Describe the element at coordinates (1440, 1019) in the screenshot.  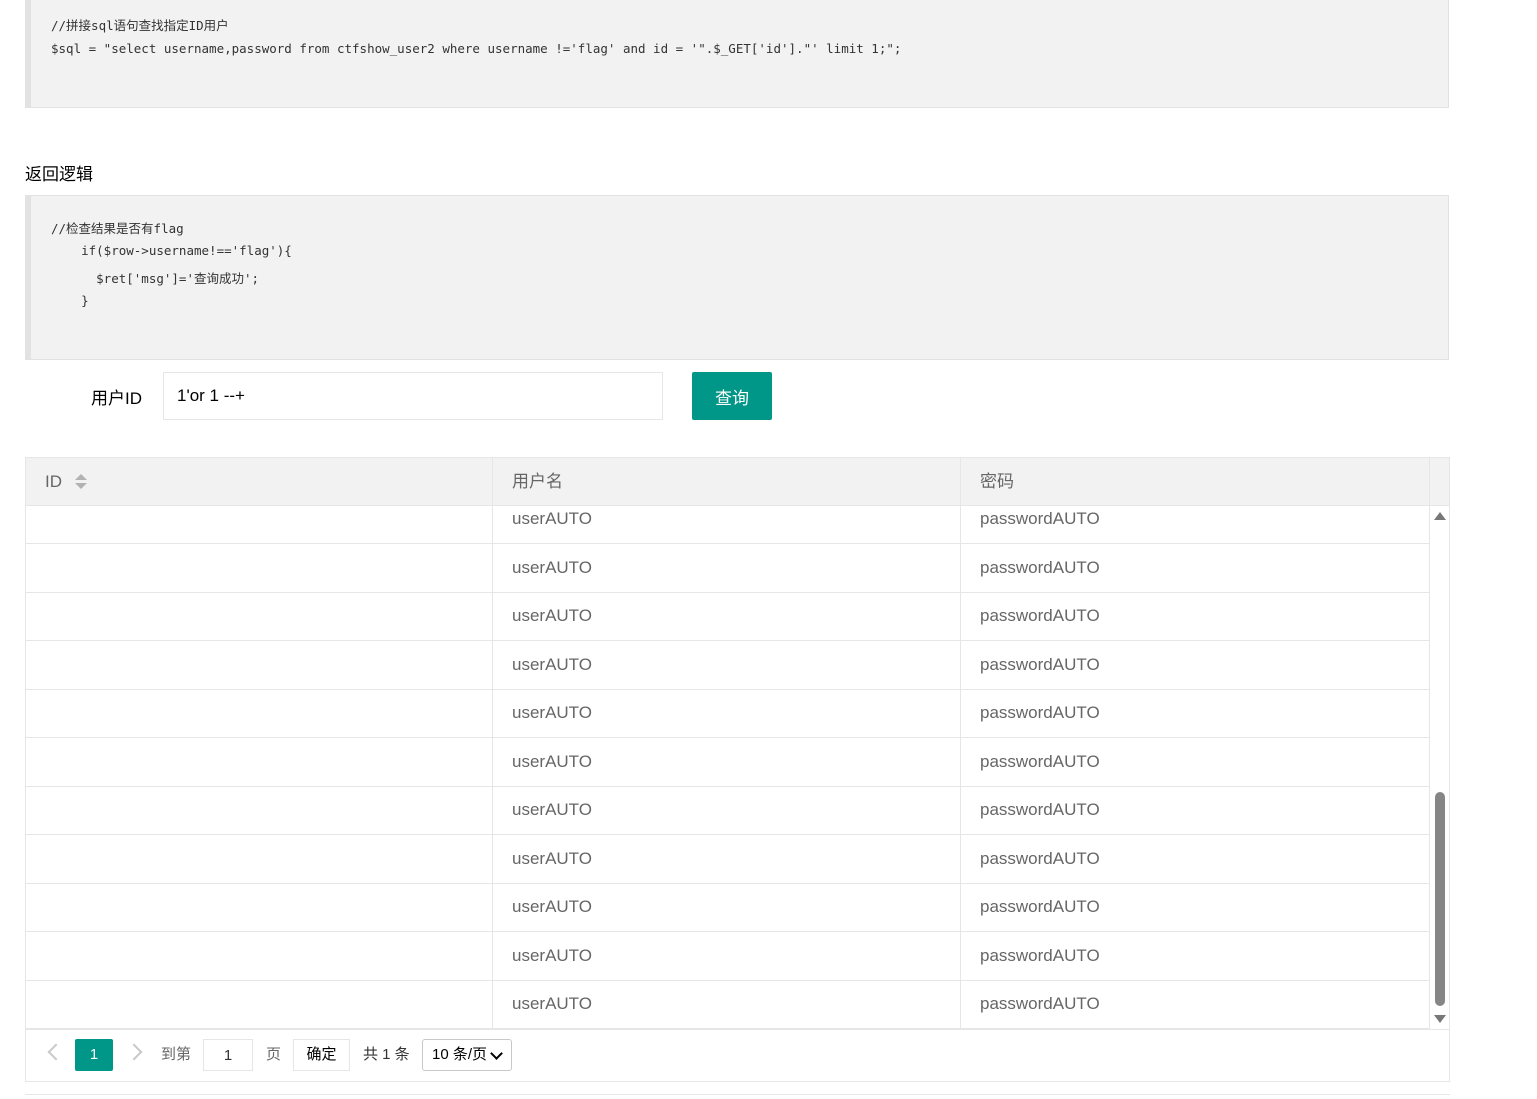
I see `scroll-down-icon` at that location.